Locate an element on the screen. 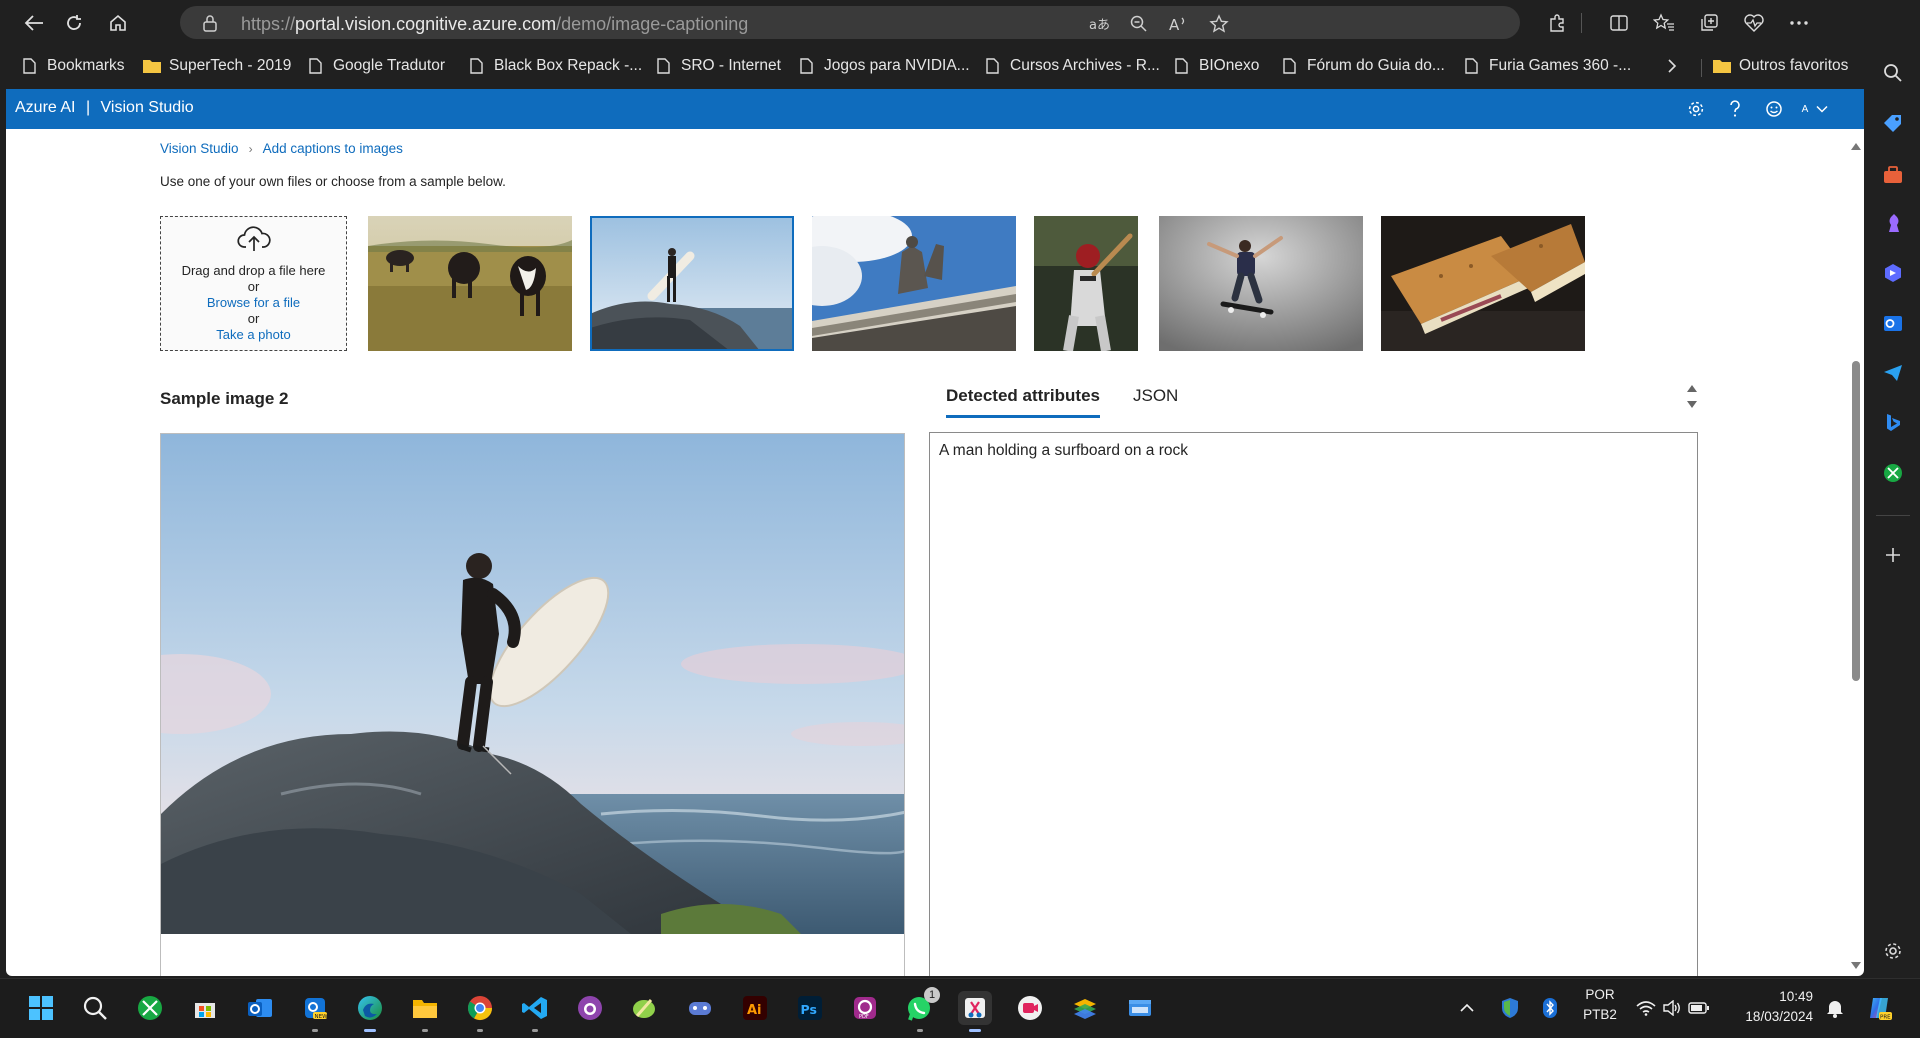  file-explorer-icon is located at coordinates (425, 1011).